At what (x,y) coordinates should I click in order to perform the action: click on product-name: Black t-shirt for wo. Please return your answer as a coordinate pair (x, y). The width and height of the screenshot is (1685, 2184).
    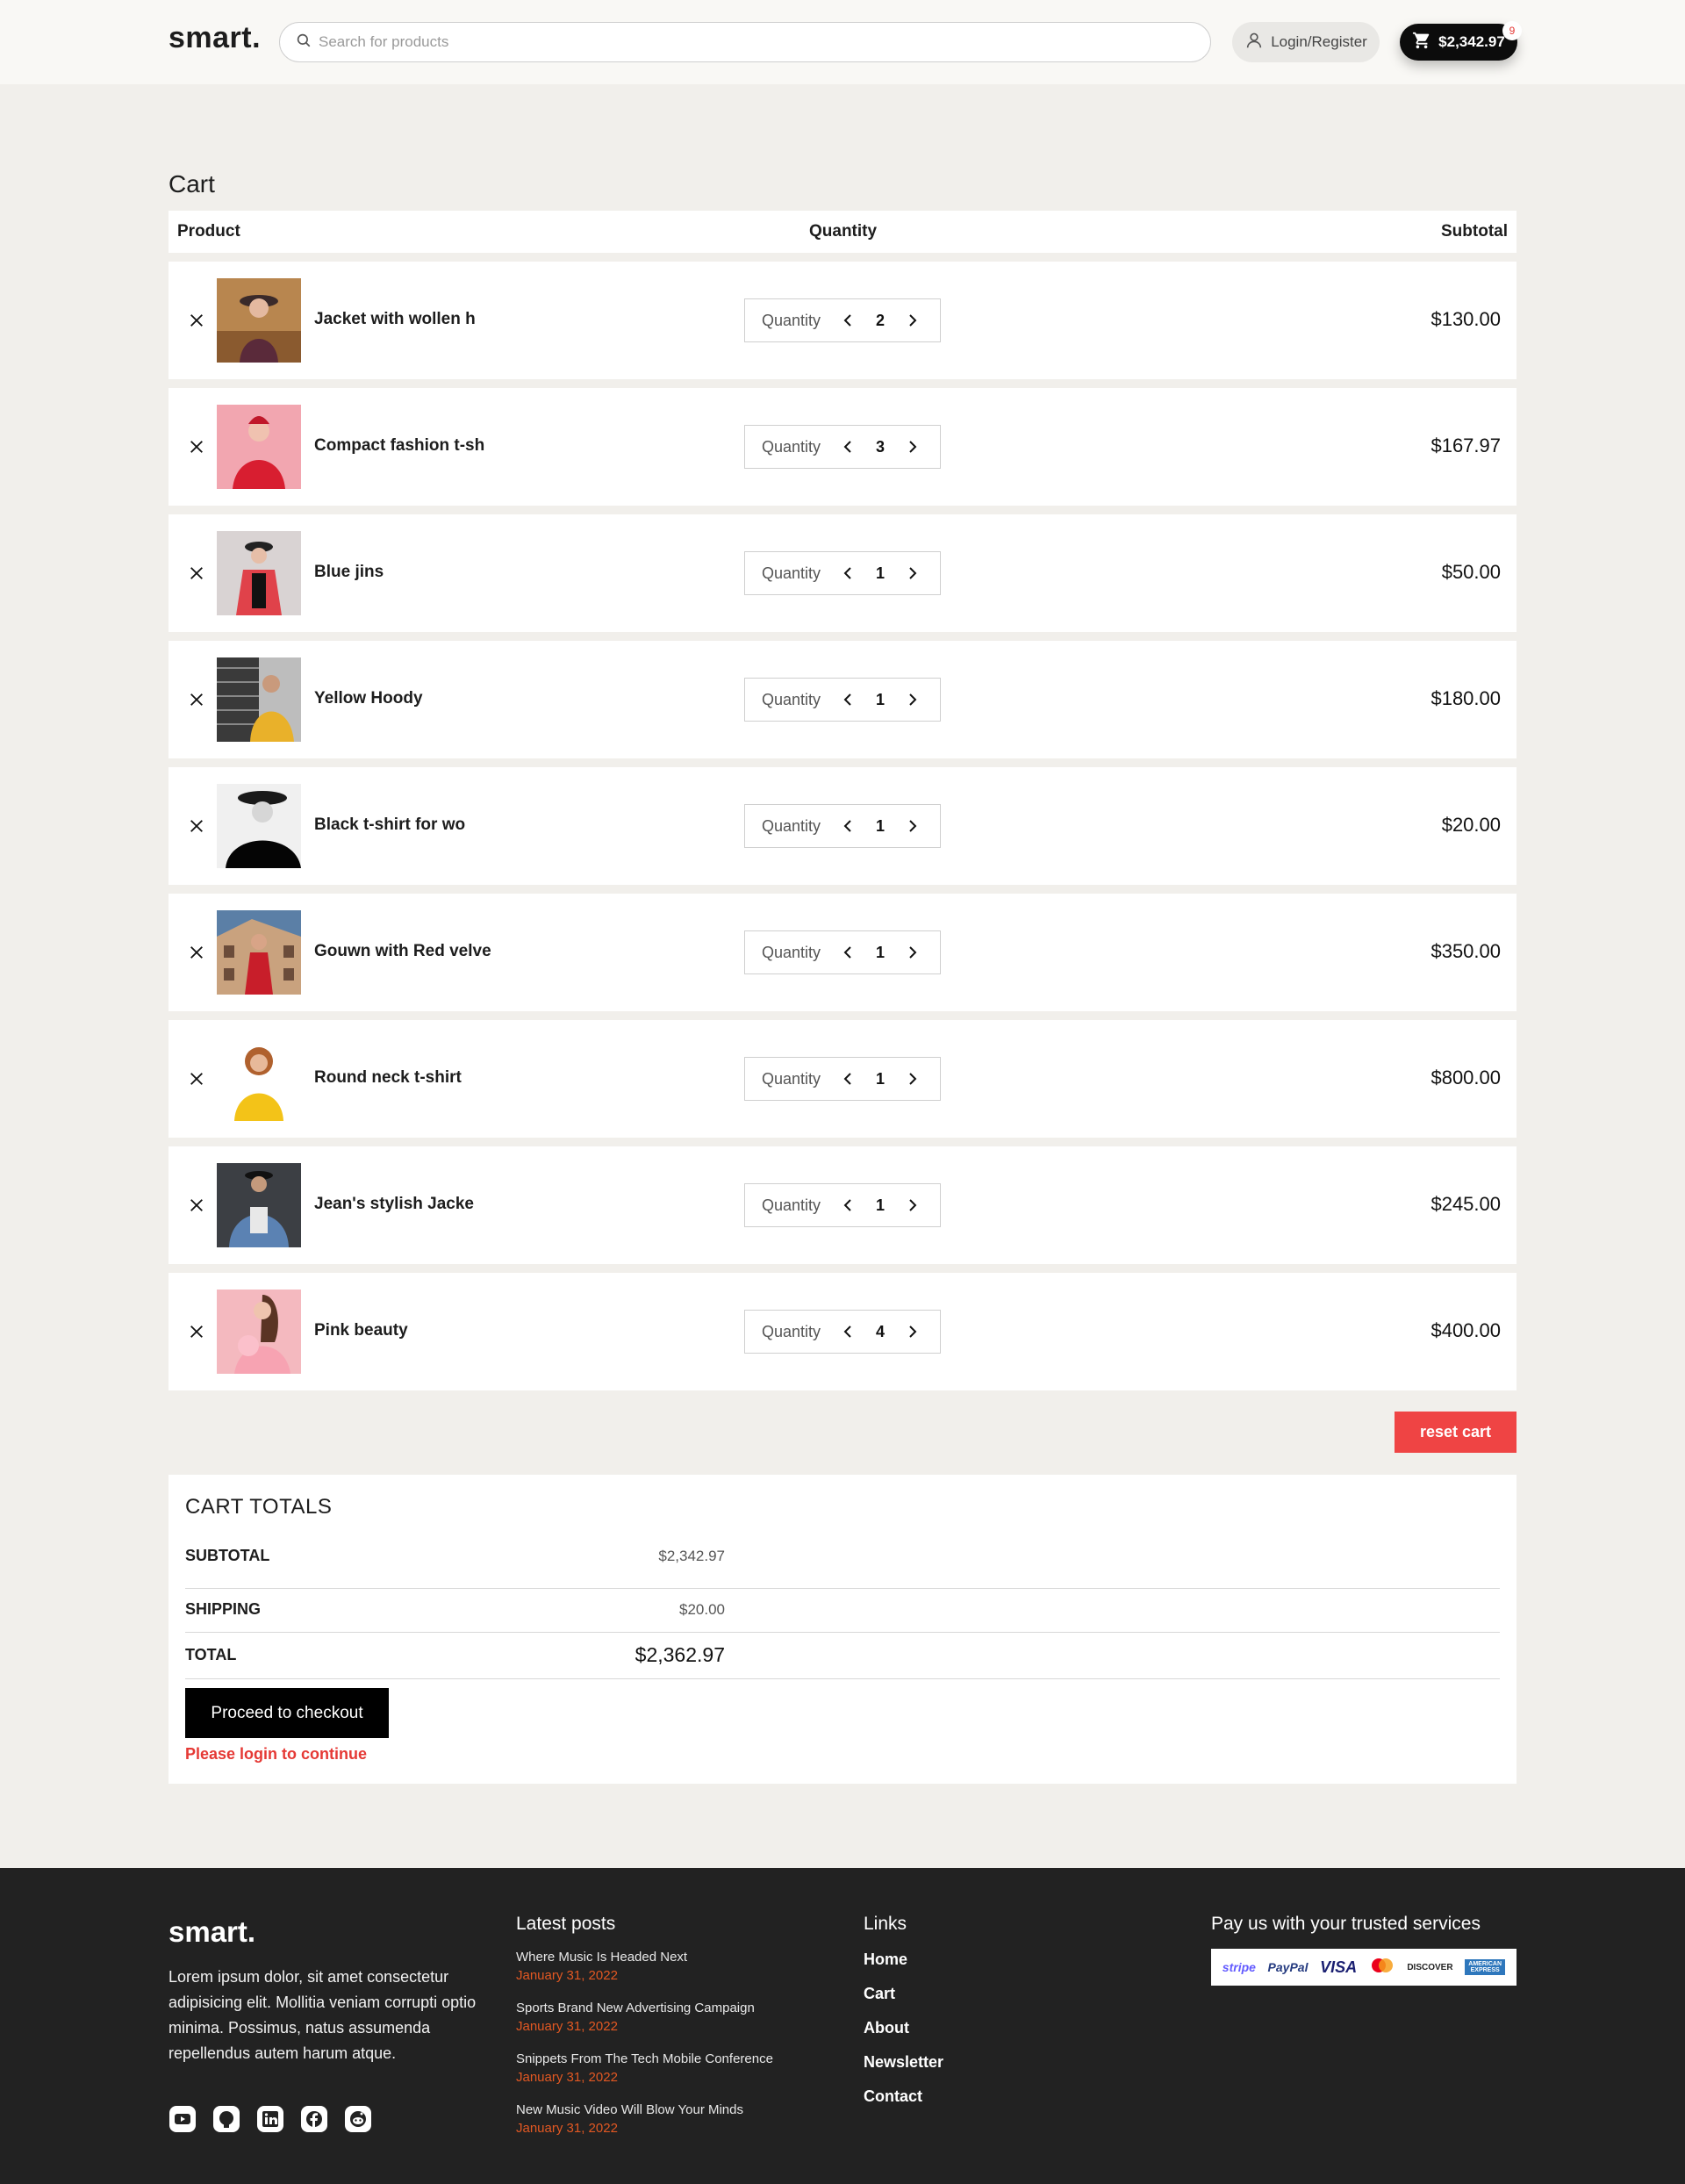
    Looking at the image, I should click on (389, 825).